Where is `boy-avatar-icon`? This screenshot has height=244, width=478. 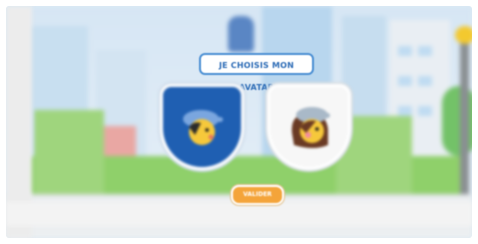 boy-avatar-icon is located at coordinates (203, 127).